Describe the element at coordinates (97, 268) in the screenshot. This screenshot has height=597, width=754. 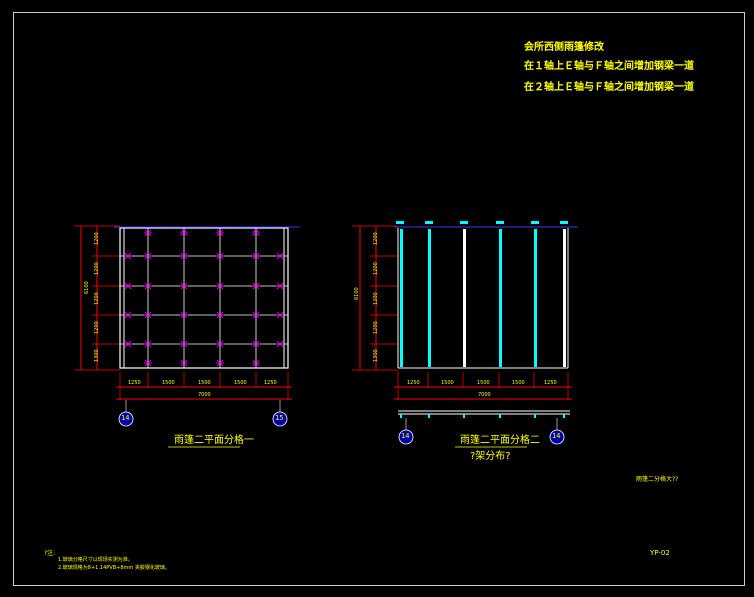
I see `plan1-left-dim-2: 1200` at that location.